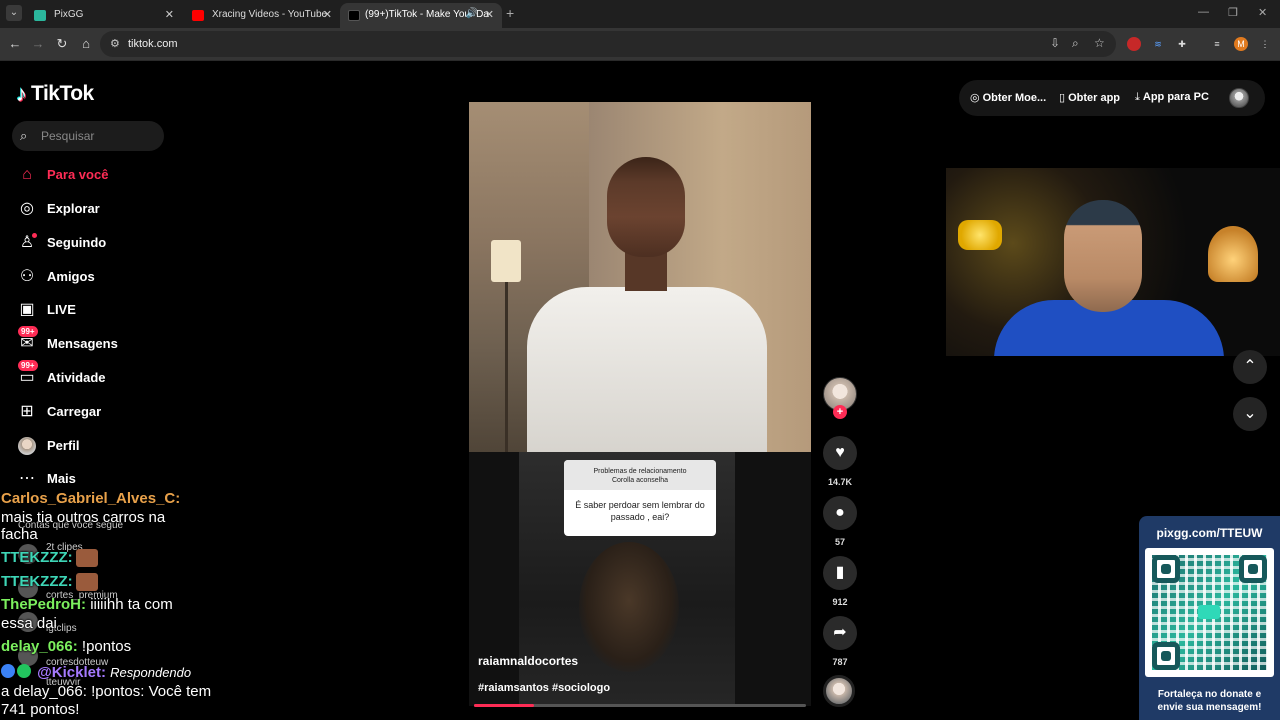  I want to click on search-icon: ⌕, so click(24, 135).